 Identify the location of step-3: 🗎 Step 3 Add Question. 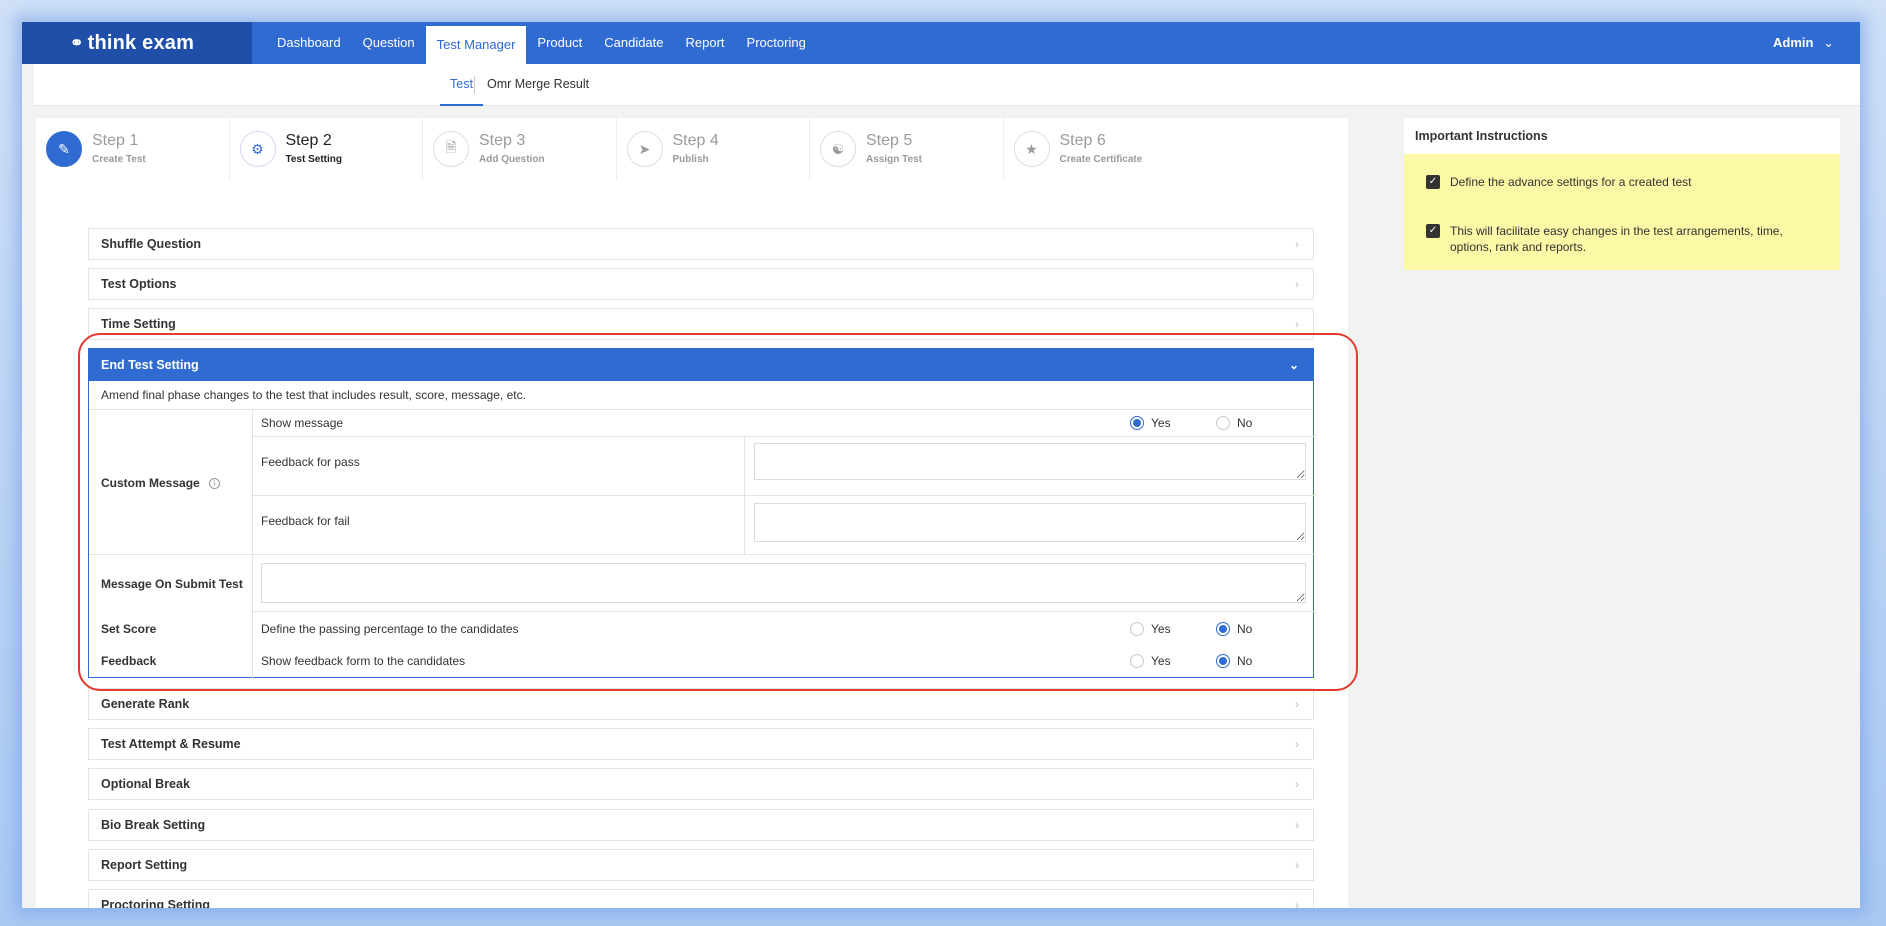
(520, 149).